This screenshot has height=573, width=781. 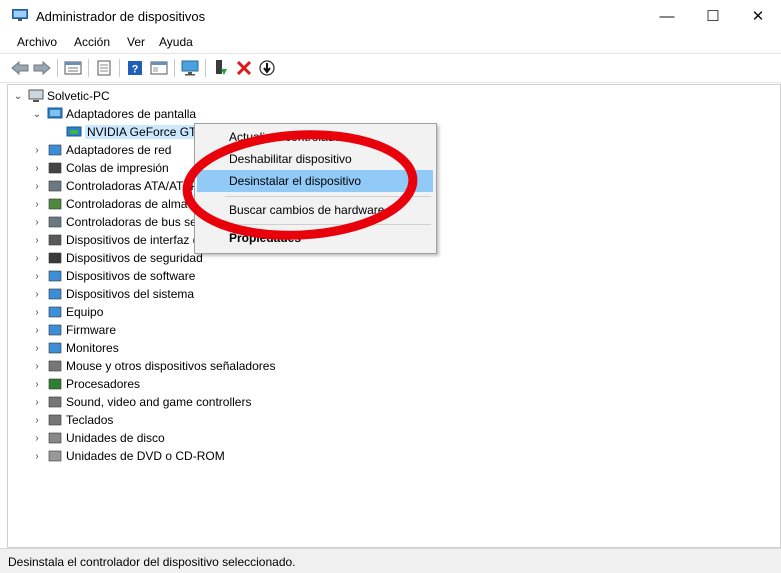 What do you see at coordinates (55, 168) in the screenshot?
I see `printer-queue-icon` at bounding box center [55, 168].